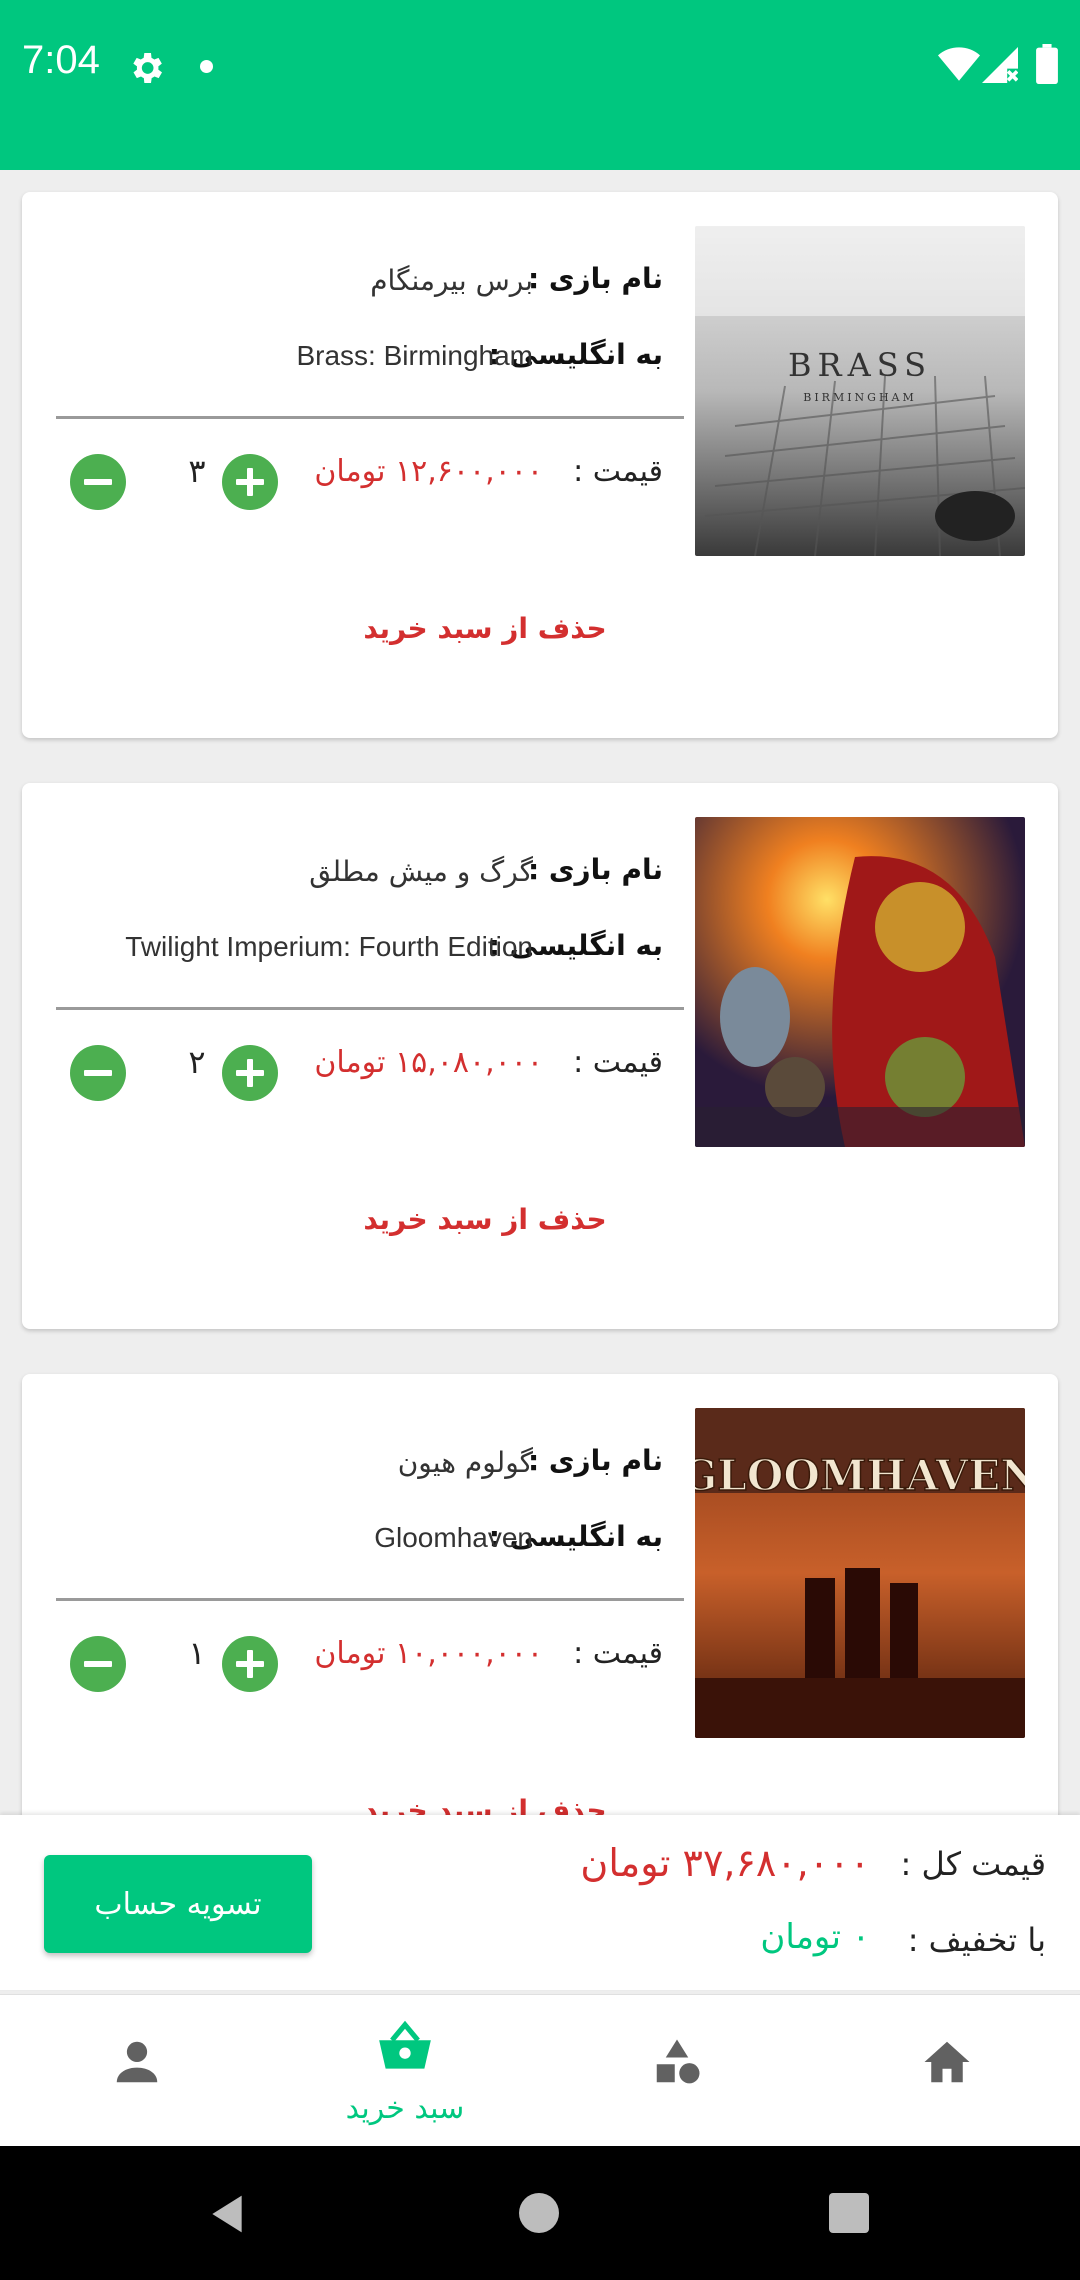  What do you see at coordinates (947, 2062) in the screenshot?
I see `home-icon` at bounding box center [947, 2062].